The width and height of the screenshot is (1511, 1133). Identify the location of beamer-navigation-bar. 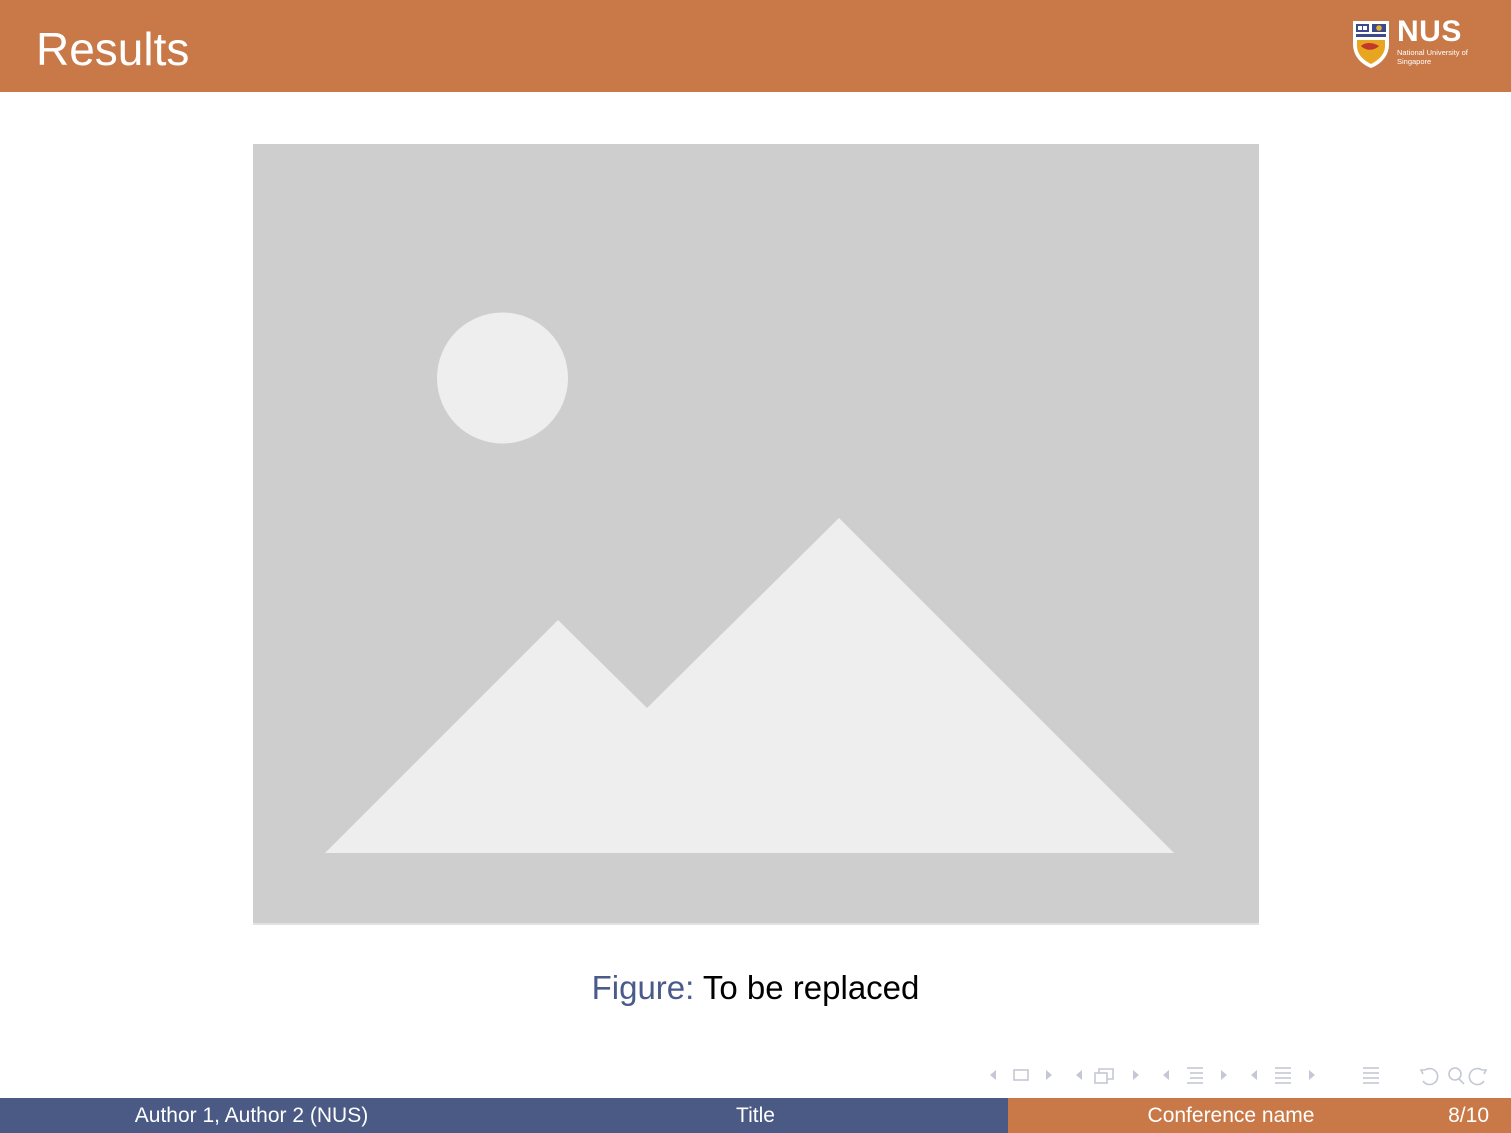
(1242, 1075).